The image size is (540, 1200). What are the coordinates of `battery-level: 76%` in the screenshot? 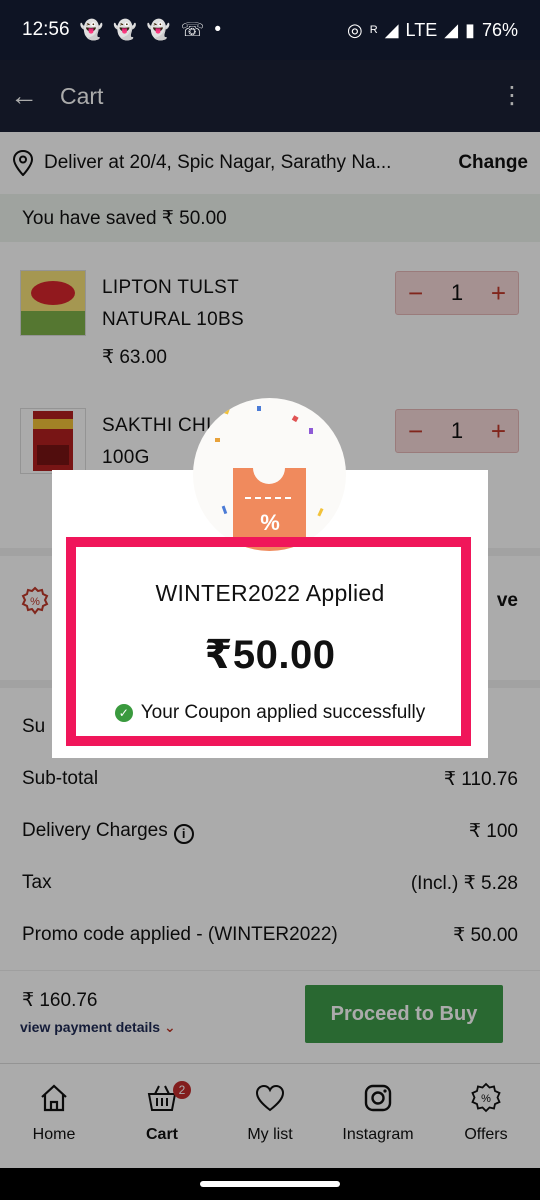 It's located at (499, 29).